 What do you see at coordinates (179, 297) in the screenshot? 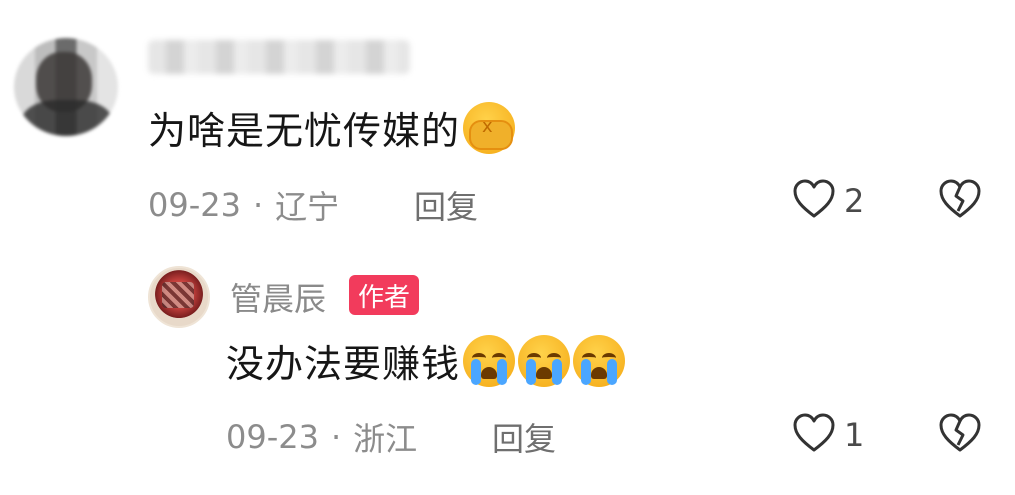
I see `author-avatar` at bounding box center [179, 297].